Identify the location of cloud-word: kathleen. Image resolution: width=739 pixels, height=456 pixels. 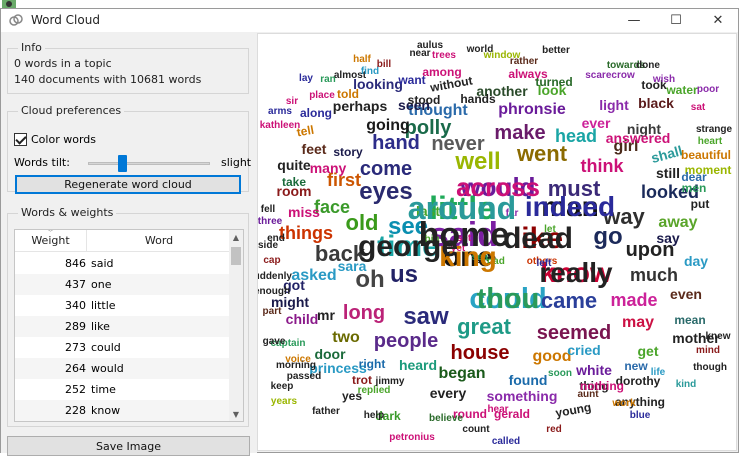
(280, 125).